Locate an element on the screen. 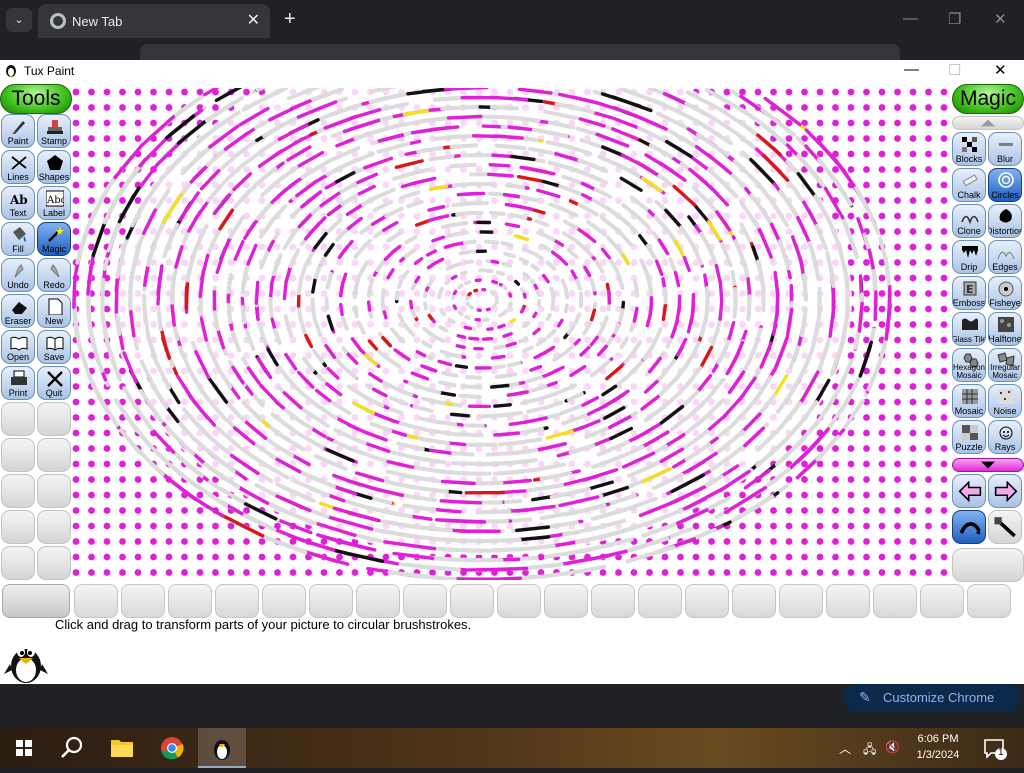 The image size is (1024, 773). tool-save-button: Save is located at coordinates (54, 347).